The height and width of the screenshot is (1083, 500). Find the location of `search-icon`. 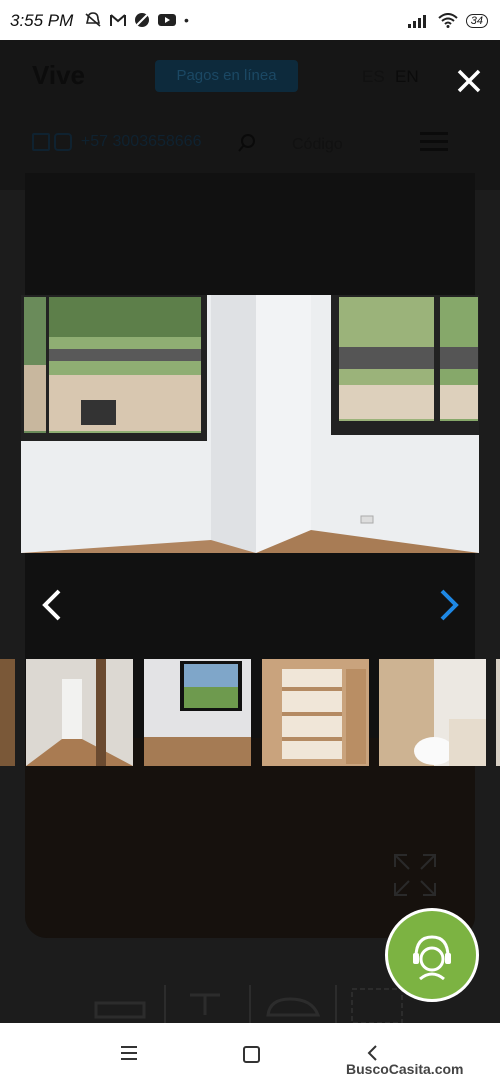

search-icon is located at coordinates (247, 143).